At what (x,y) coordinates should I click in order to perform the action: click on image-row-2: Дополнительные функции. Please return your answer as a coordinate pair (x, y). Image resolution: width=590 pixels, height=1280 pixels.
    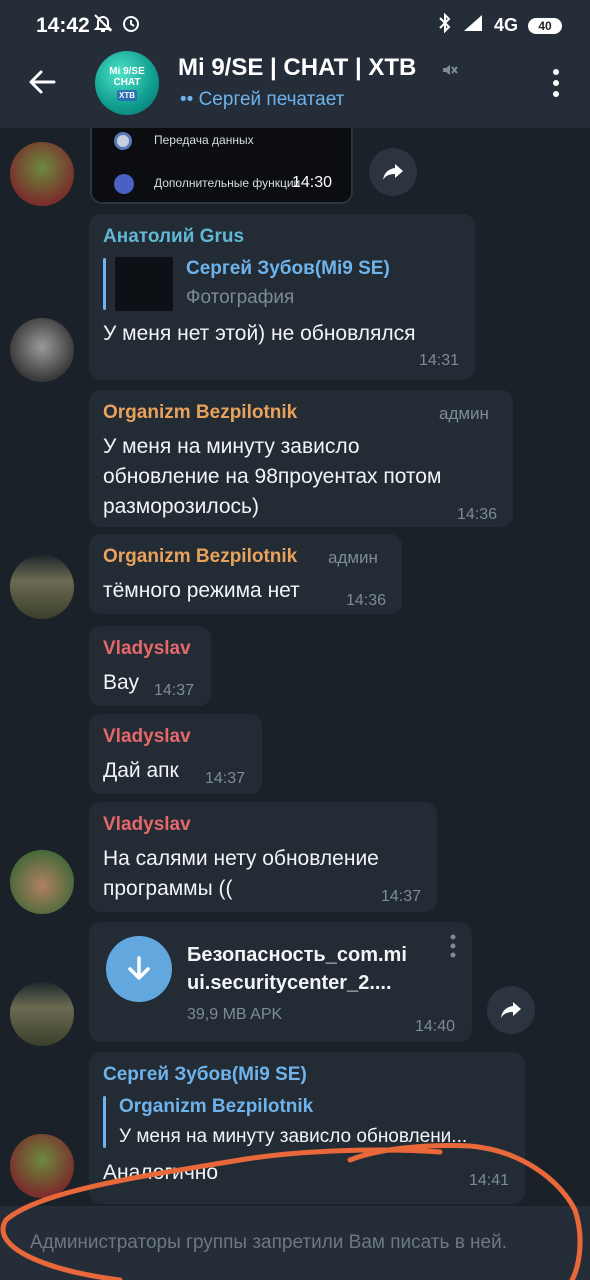
    Looking at the image, I should click on (227, 183).